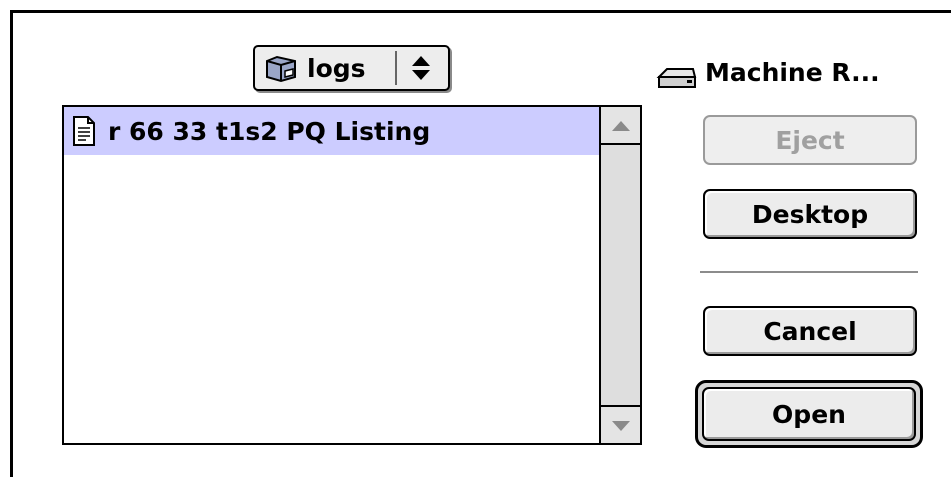 The image size is (951, 477). What do you see at coordinates (281, 69) in the screenshot?
I see `folder-icon` at bounding box center [281, 69].